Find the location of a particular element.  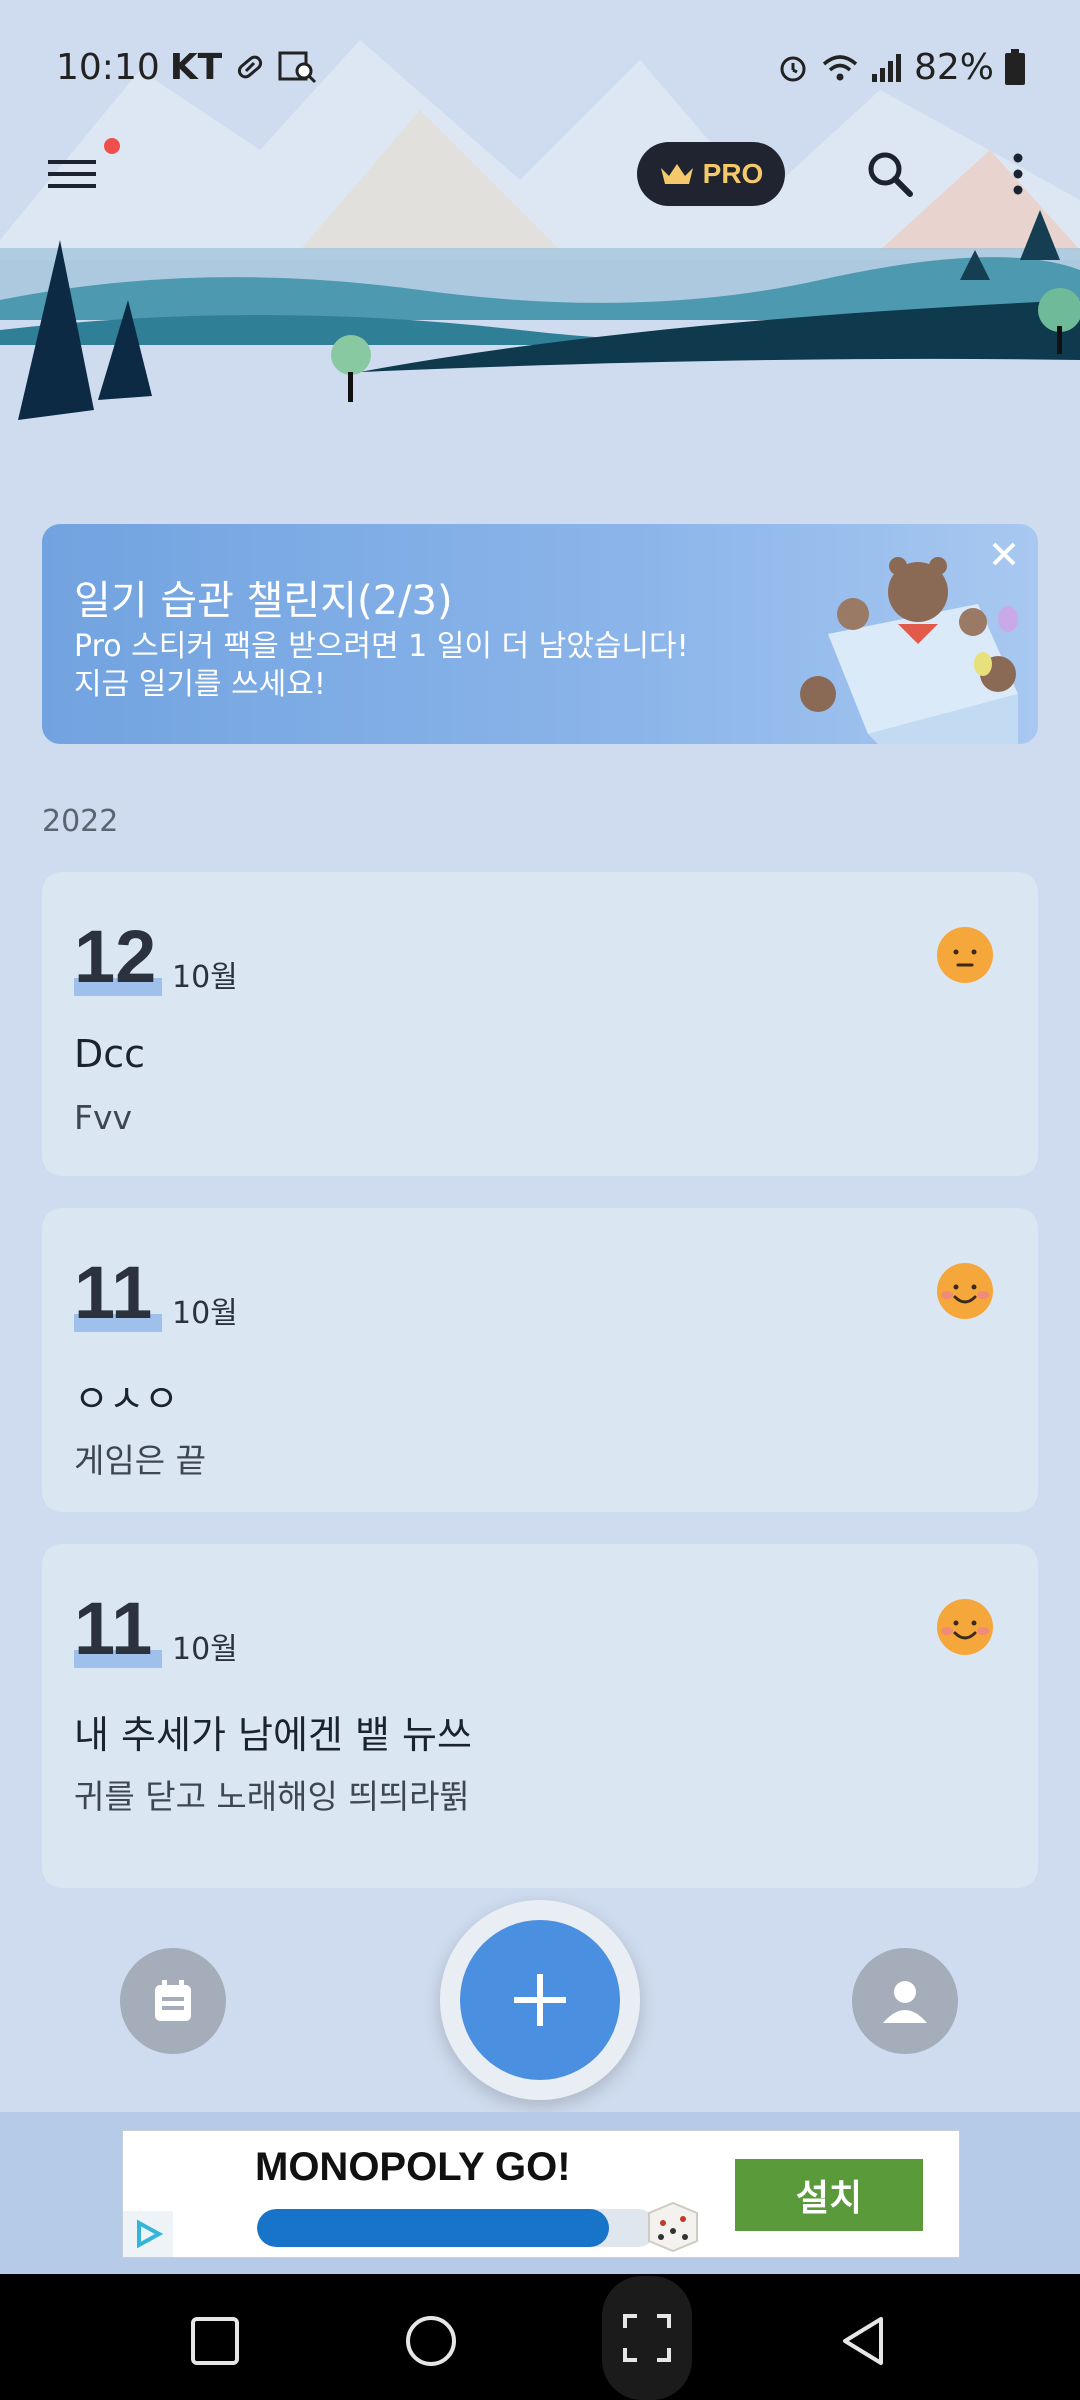

ad-progress-bar is located at coordinates (457, 2228).